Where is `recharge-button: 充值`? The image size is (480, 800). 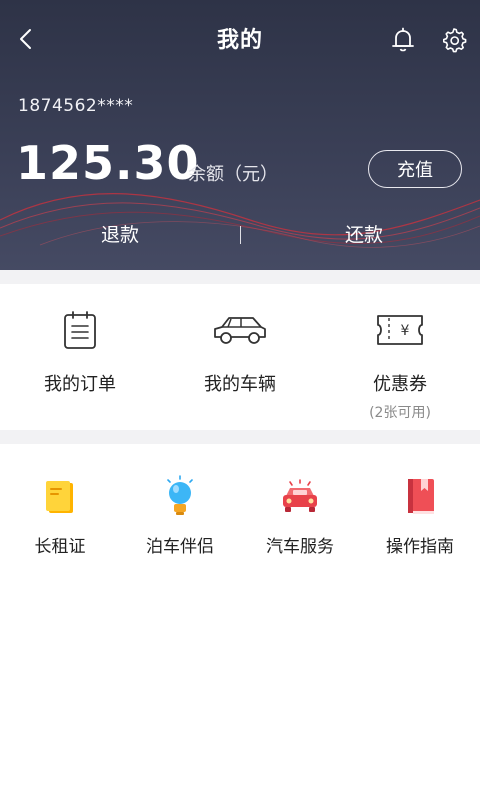 recharge-button: 充值 is located at coordinates (415, 169).